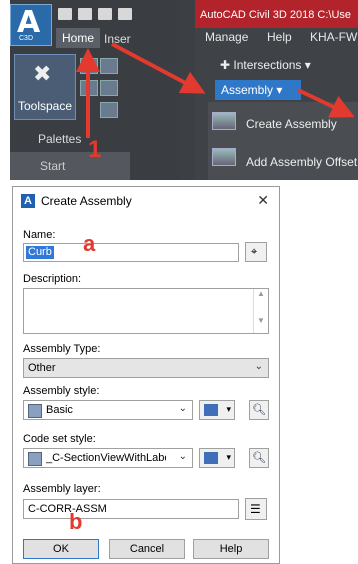 The image size is (358, 564). I want to click on pick-name-button: ⌖, so click(256, 252).